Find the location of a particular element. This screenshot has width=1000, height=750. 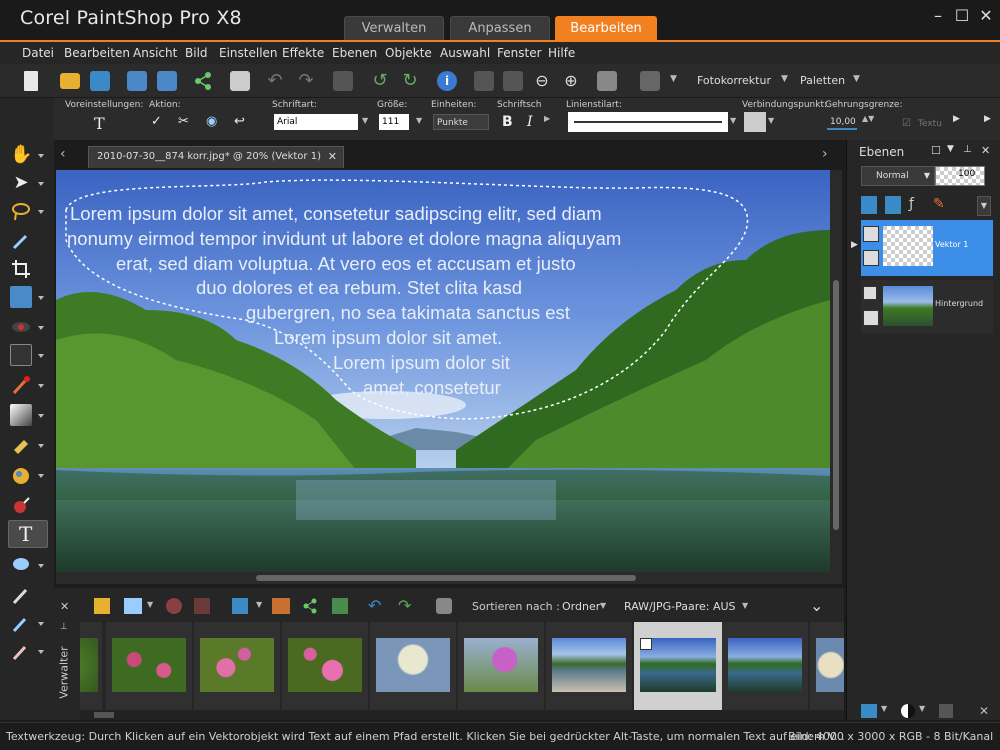

menu-datei: Datei is located at coordinates (38, 53).